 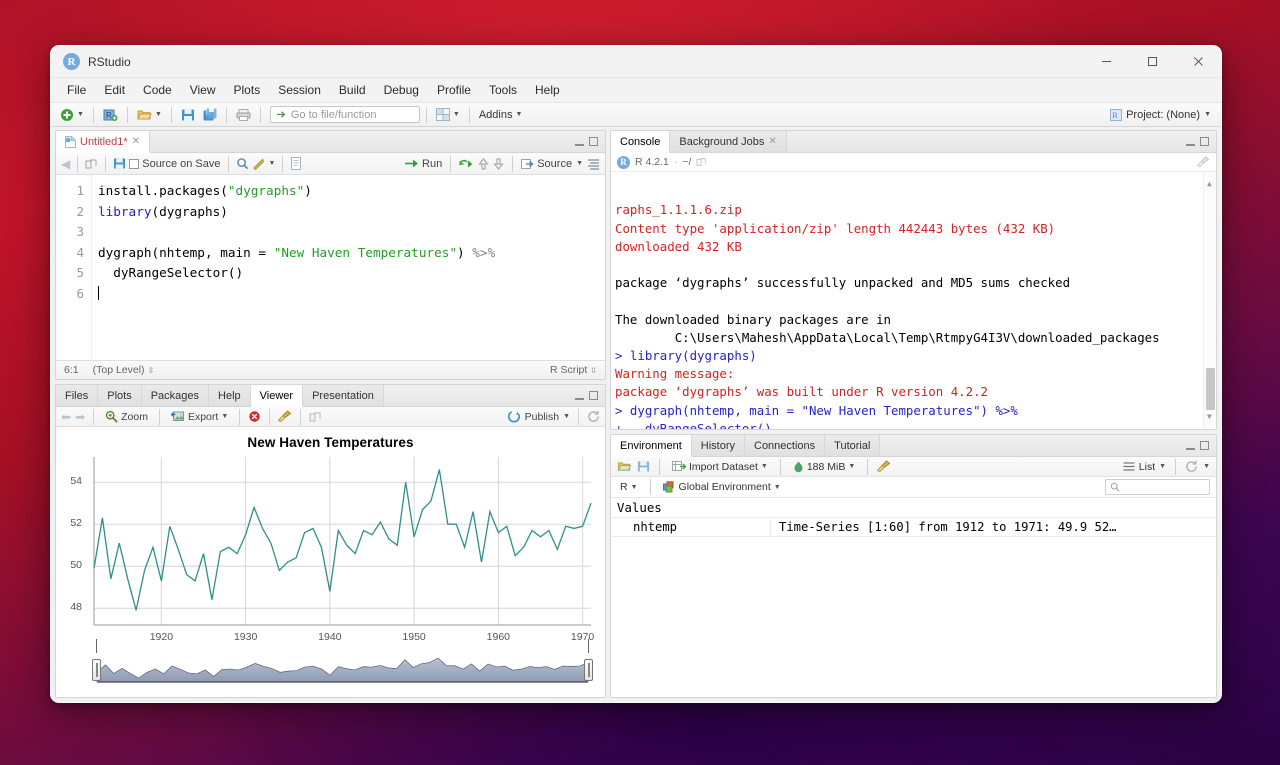 What do you see at coordinates (80, 417) in the screenshot?
I see `forward-arrow-icon: ➡` at bounding box center [80, 417].